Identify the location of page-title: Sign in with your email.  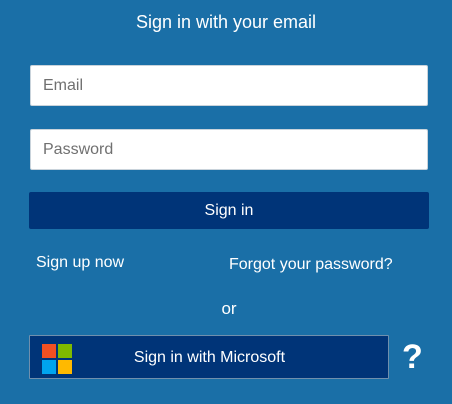
(226, 22).